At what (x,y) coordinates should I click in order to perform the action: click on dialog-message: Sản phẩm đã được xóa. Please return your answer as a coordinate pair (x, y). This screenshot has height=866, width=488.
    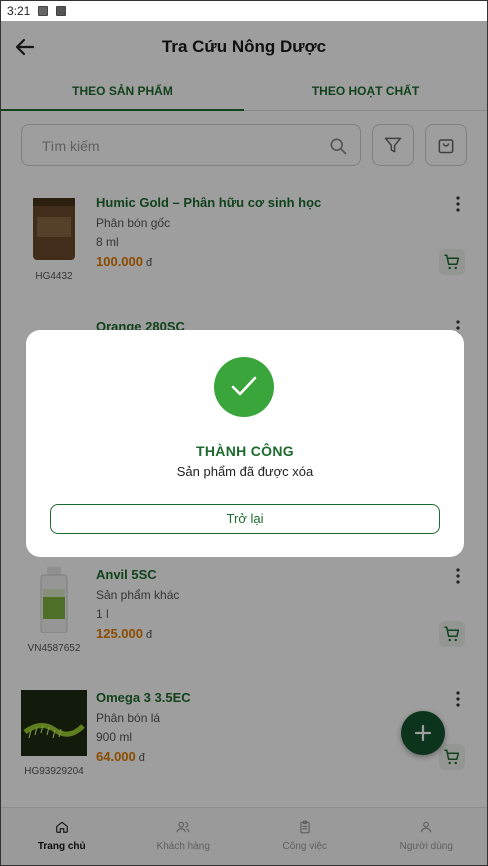
    Looking at the image, I should click on (245, 471).